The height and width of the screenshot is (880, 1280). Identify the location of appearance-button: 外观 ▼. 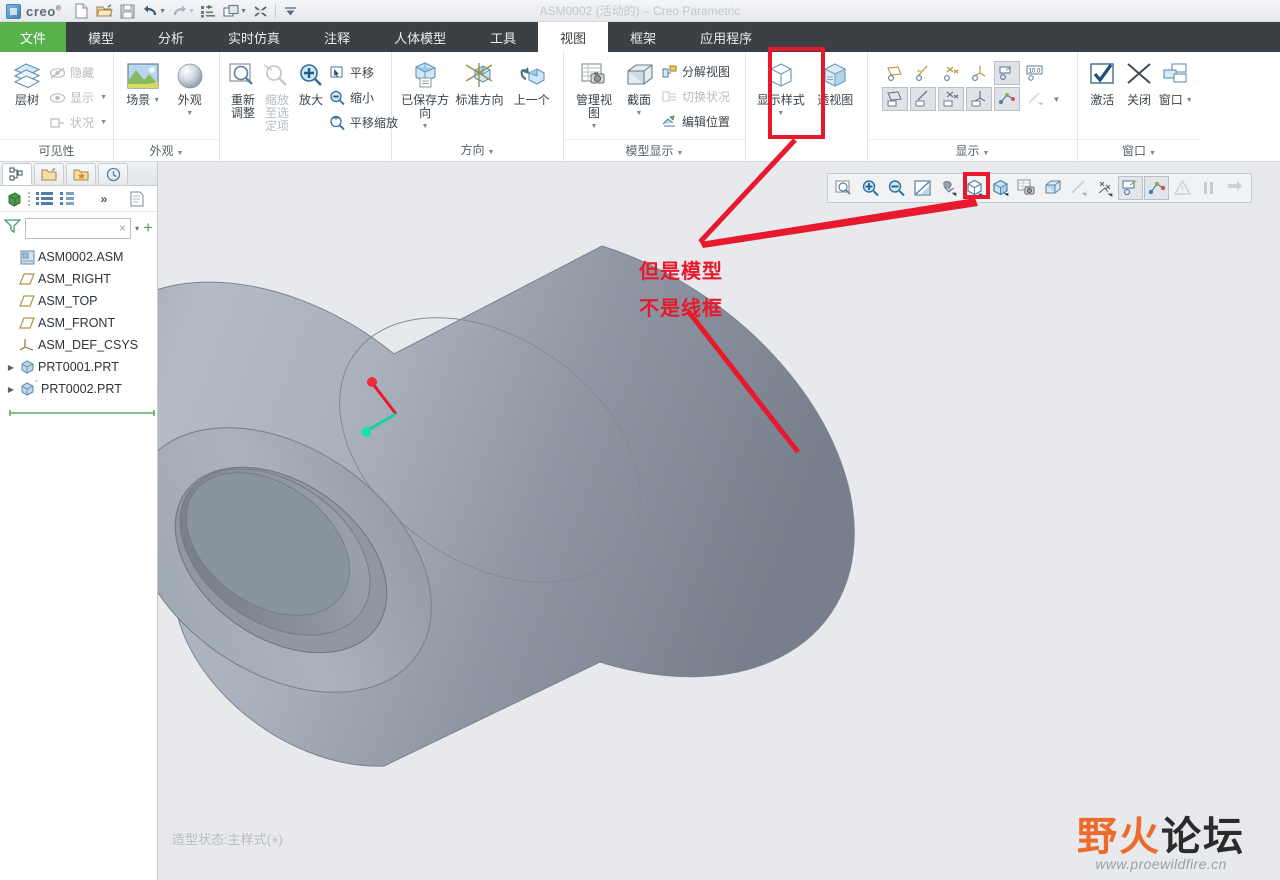
(190, 89).